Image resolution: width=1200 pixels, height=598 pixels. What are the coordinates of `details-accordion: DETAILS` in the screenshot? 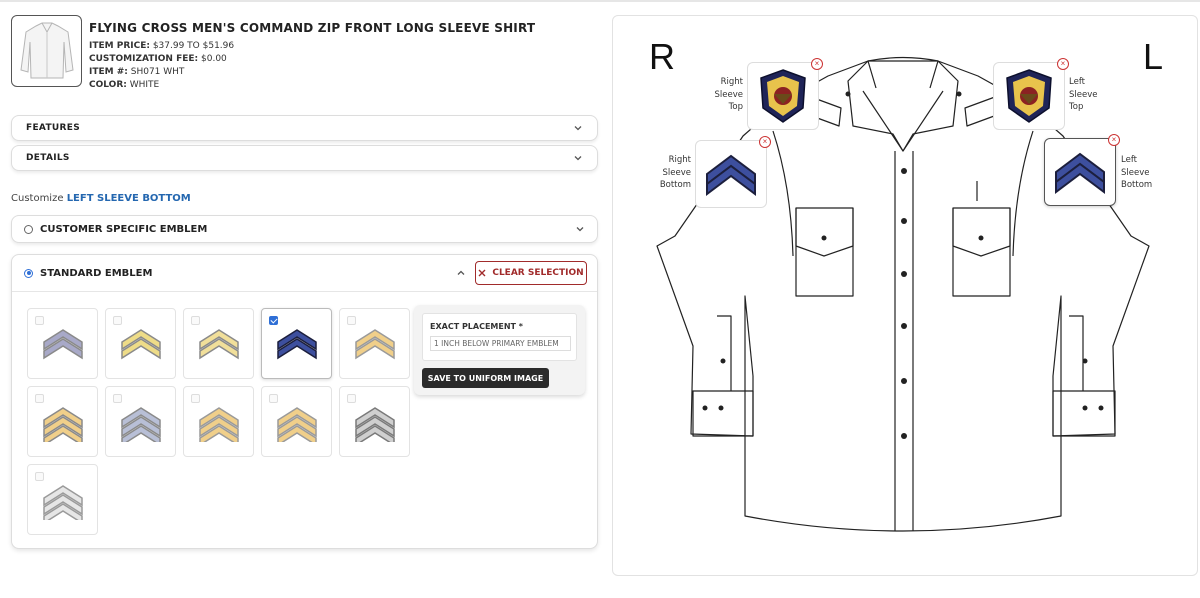 It's located at (304, 158).